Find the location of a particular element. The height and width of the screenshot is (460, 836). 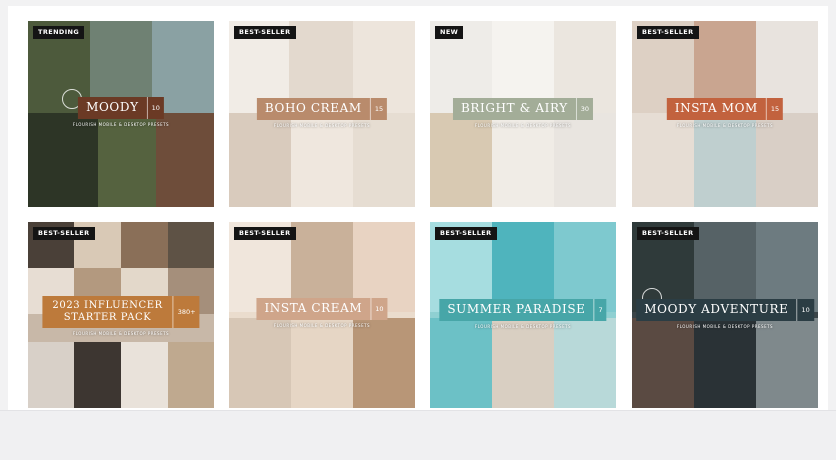

banner-box: INSTA CREAM 10 is located at coordinates (322, 309).